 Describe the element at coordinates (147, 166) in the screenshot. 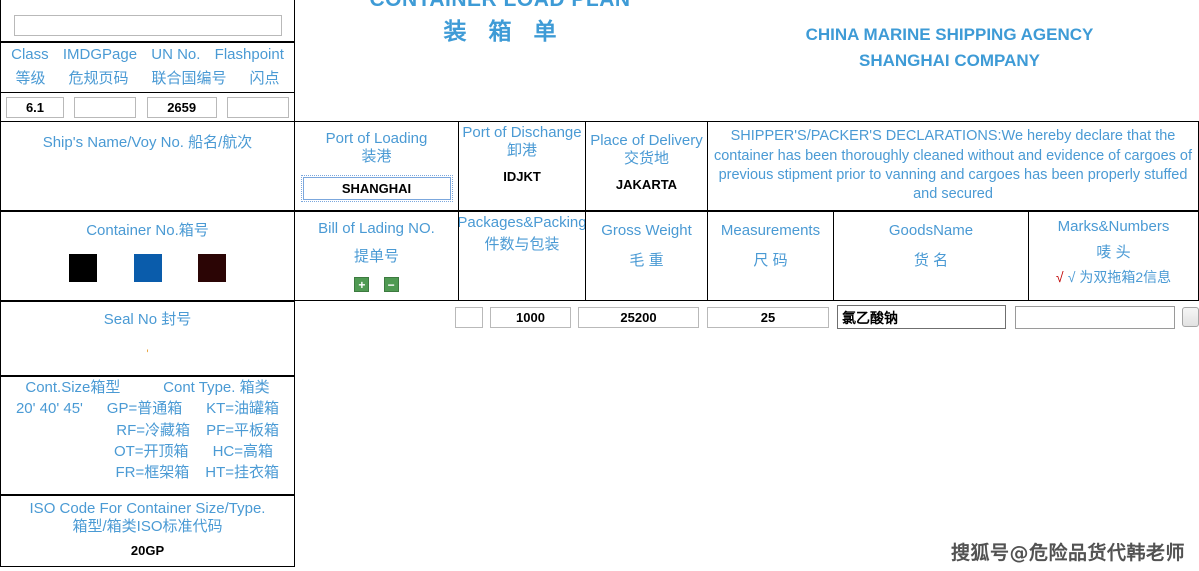

I see `ship-name-cell: Ship's Name/Voy No. 船名/航次` at that location.